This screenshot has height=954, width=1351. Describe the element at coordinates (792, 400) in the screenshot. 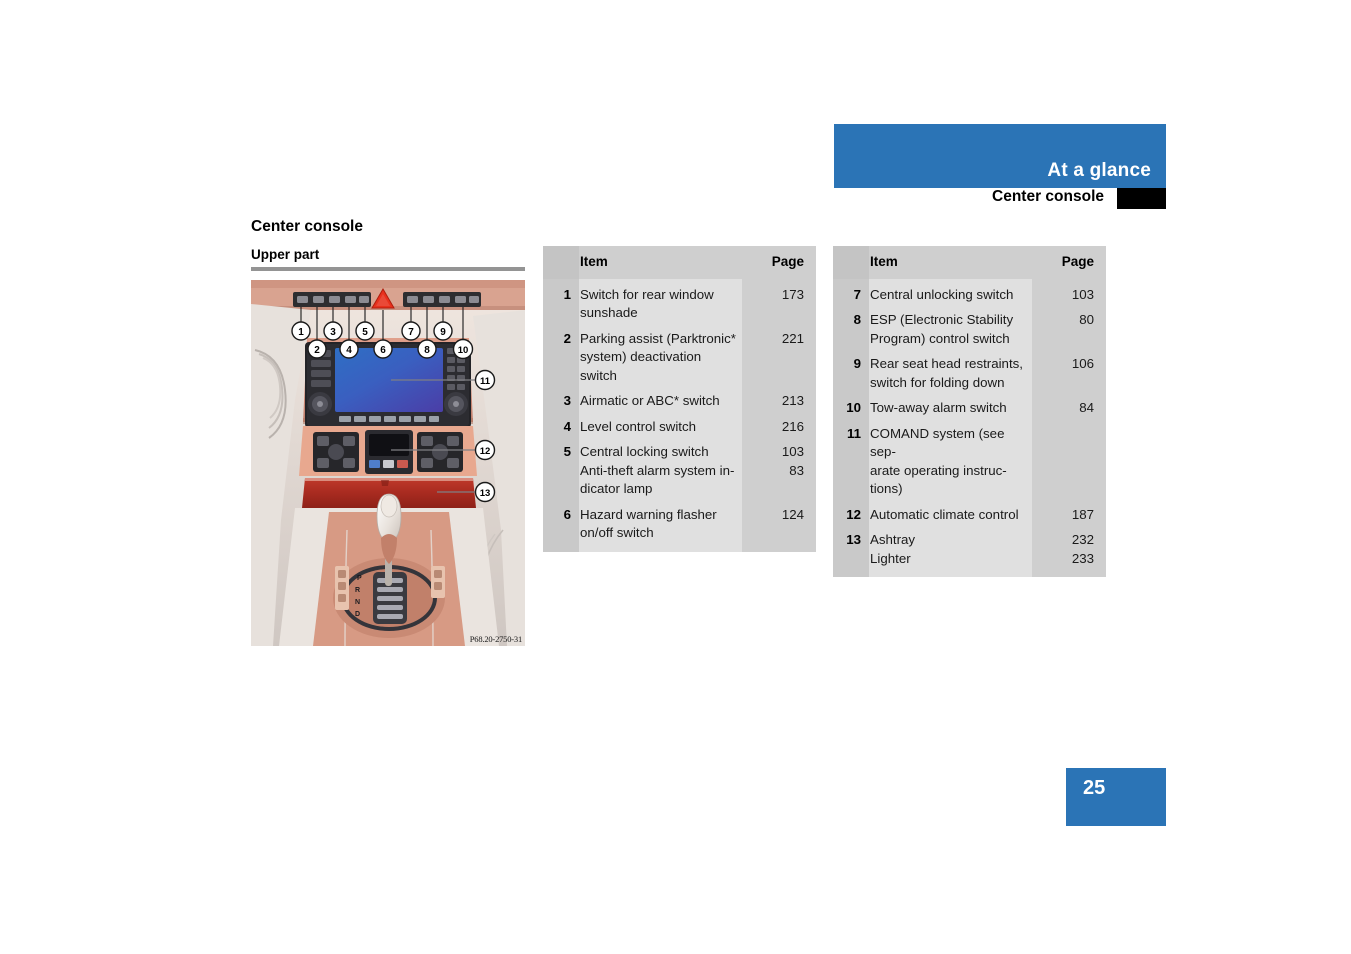

I see `row-page-line: 213` at that location.